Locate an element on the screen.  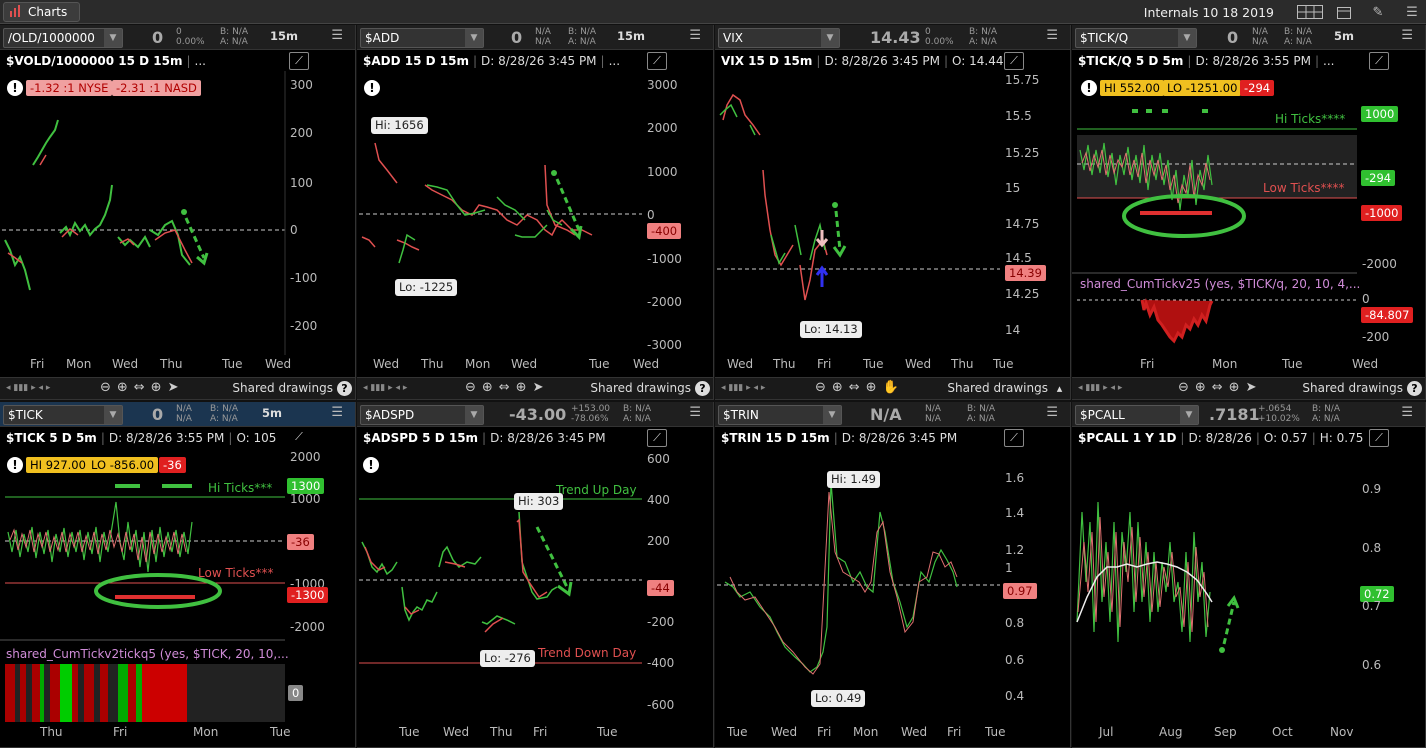
low-label: Lo: 14.13 is located at coordinates (831, 329).